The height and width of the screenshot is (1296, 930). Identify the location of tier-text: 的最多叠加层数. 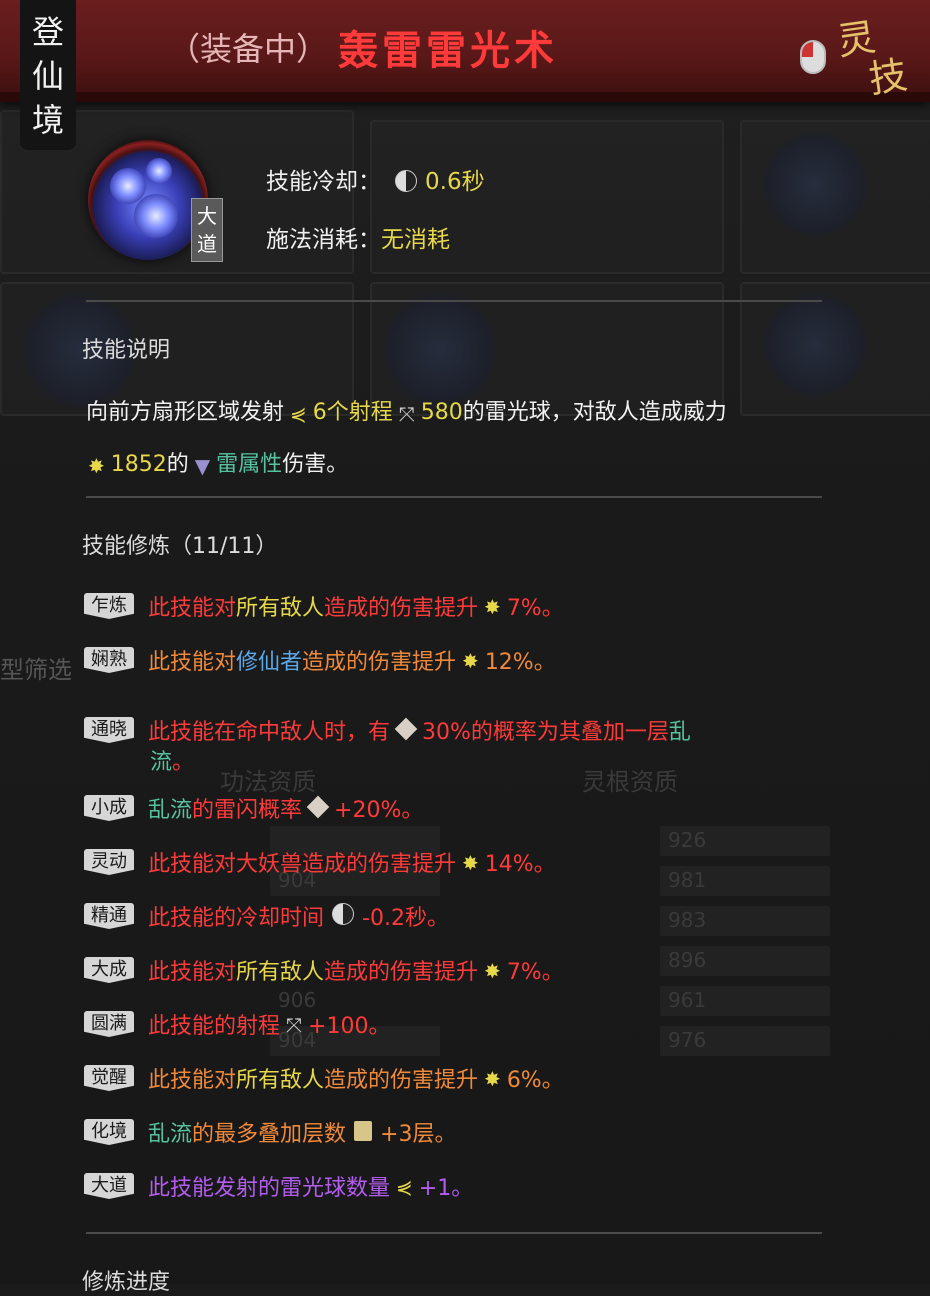
(269, 1134).